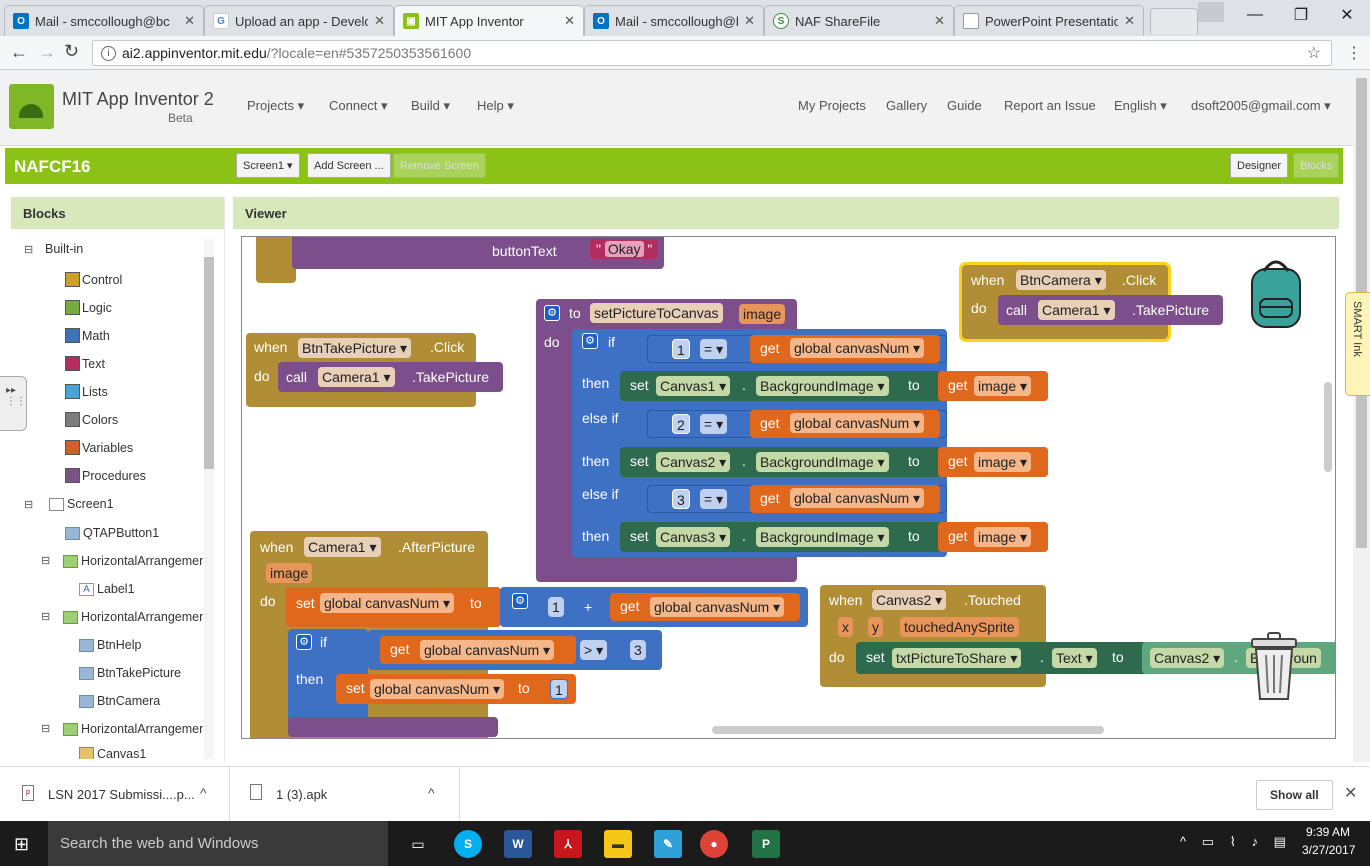  Describe the element at coordinates (859, 20) in the screenshot. I see `browser-tab: S NAF ShareFile ✕` at that location.